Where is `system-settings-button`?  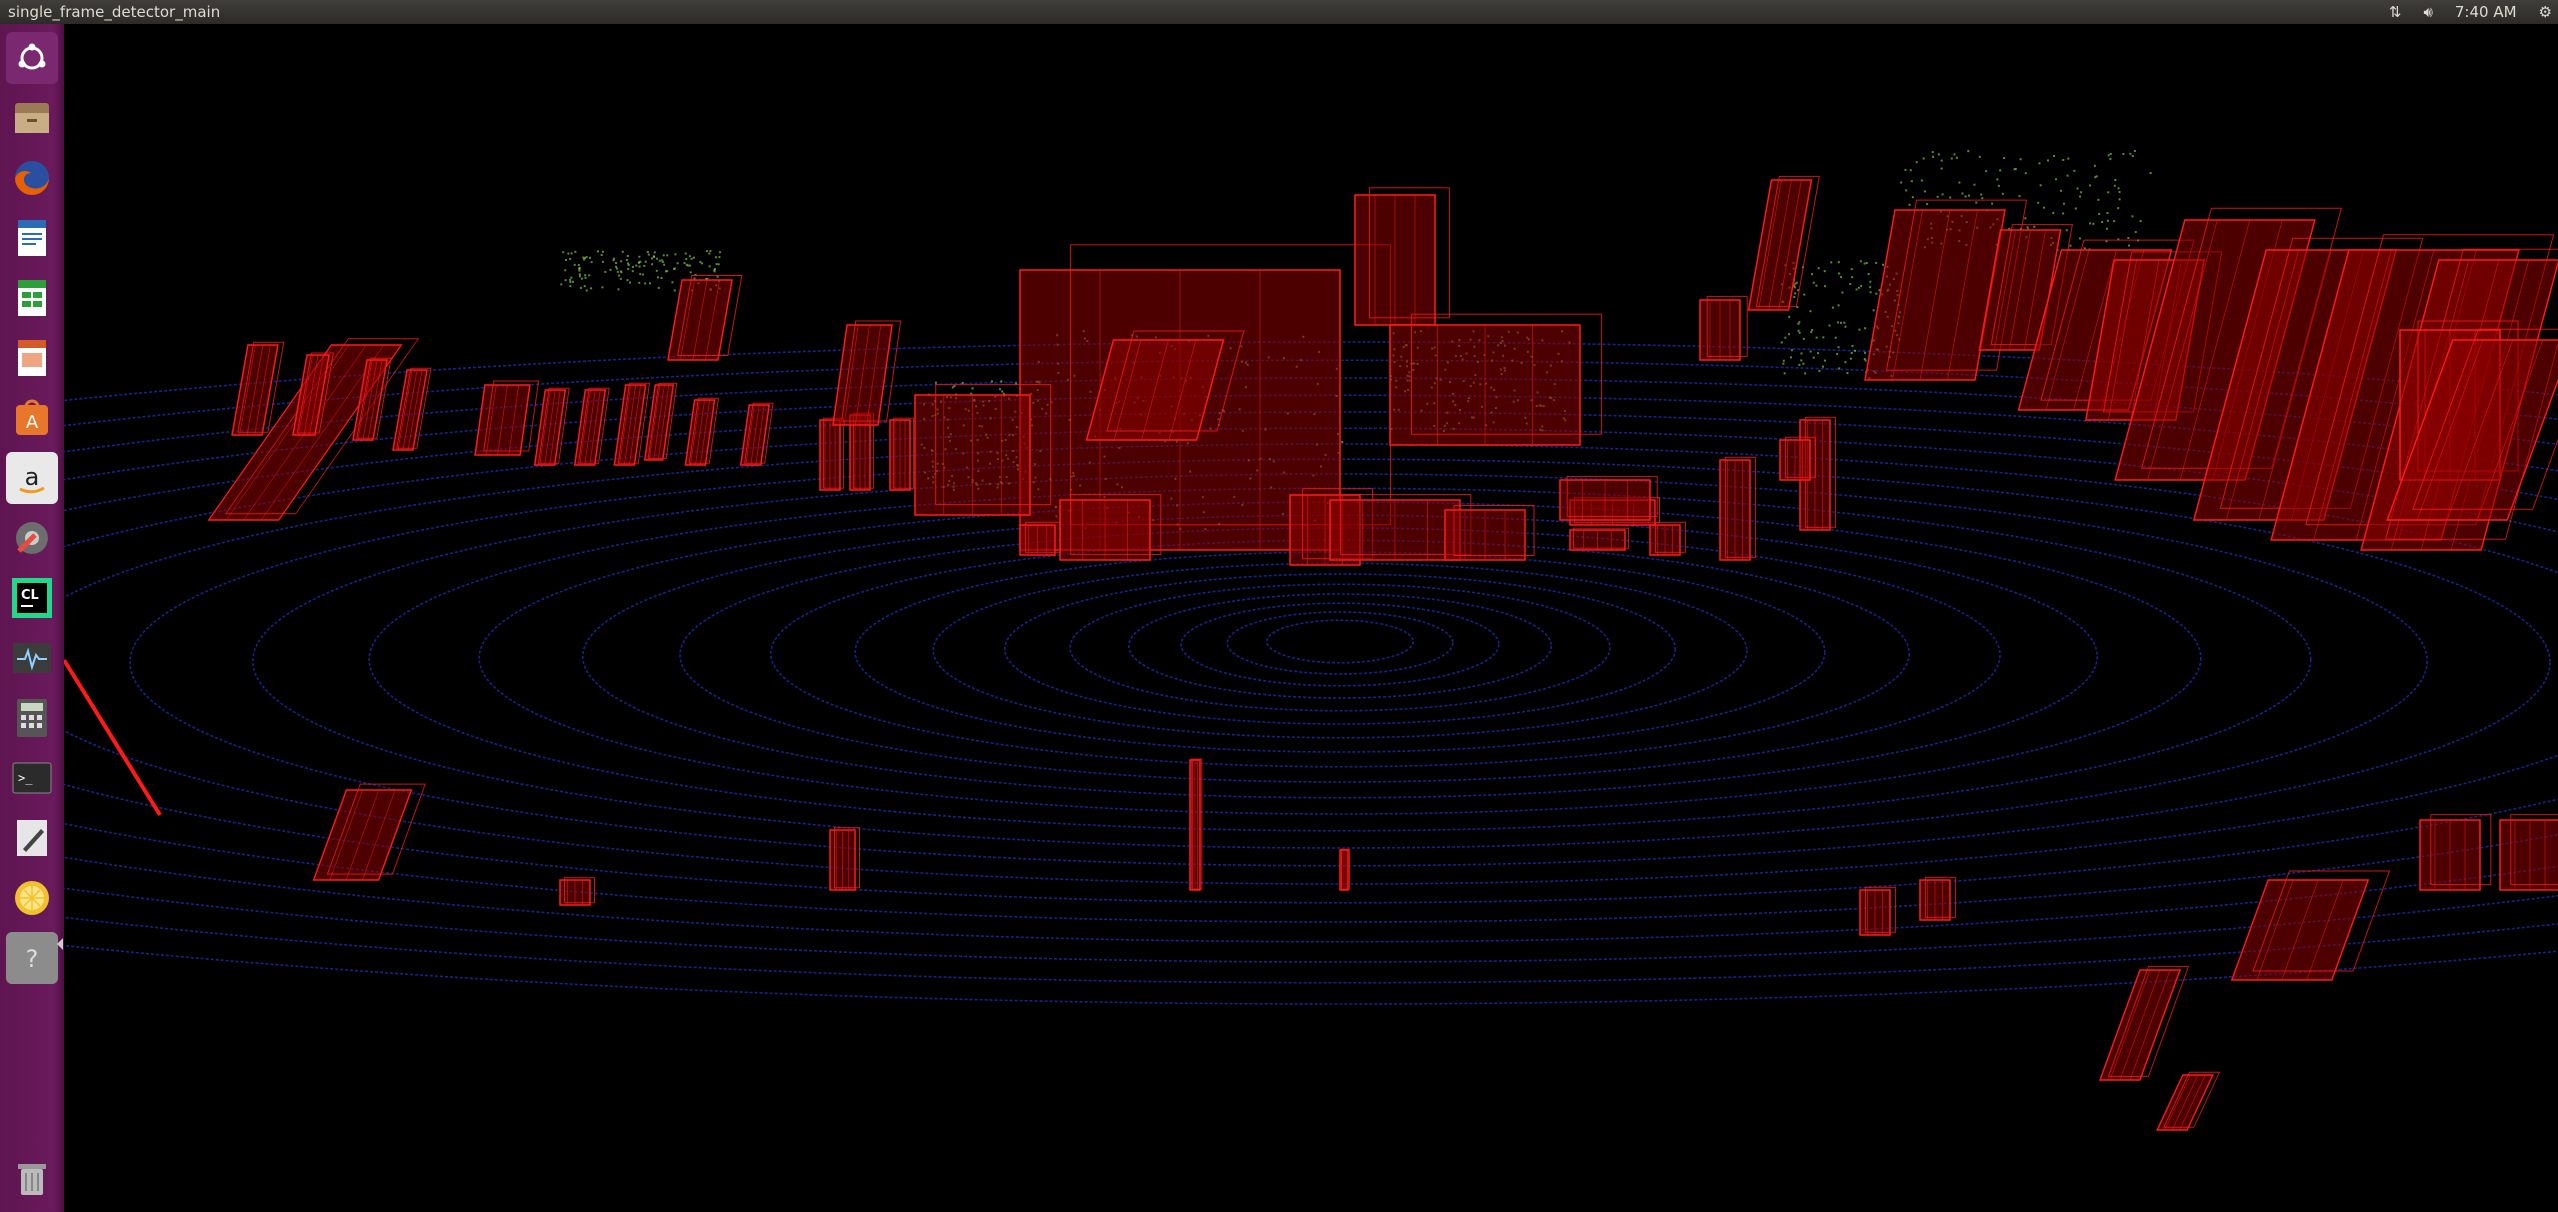
system-settings-button is located at coordinates (32, 538).